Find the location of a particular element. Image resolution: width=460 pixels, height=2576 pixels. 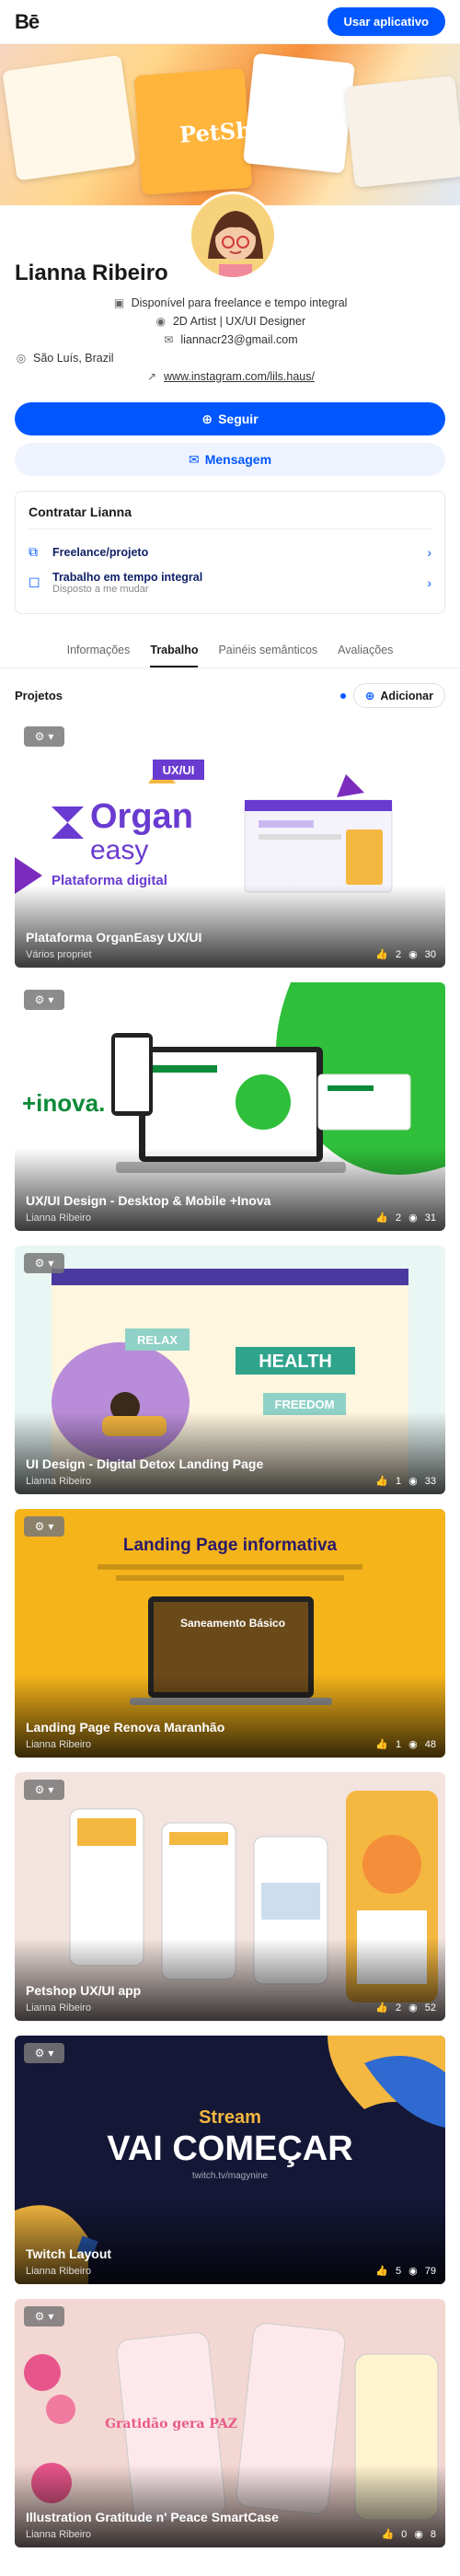

follow-label: Seguir is located at coordinates (238, 419).